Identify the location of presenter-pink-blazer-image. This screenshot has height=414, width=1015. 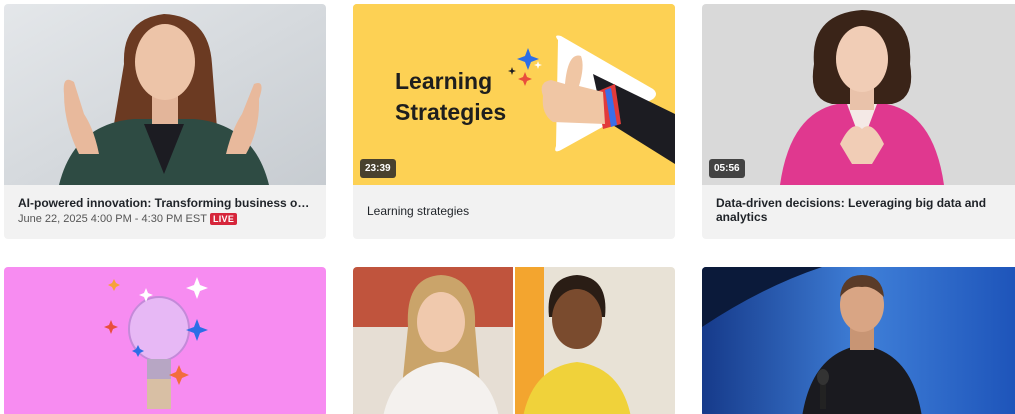
(858, 94).